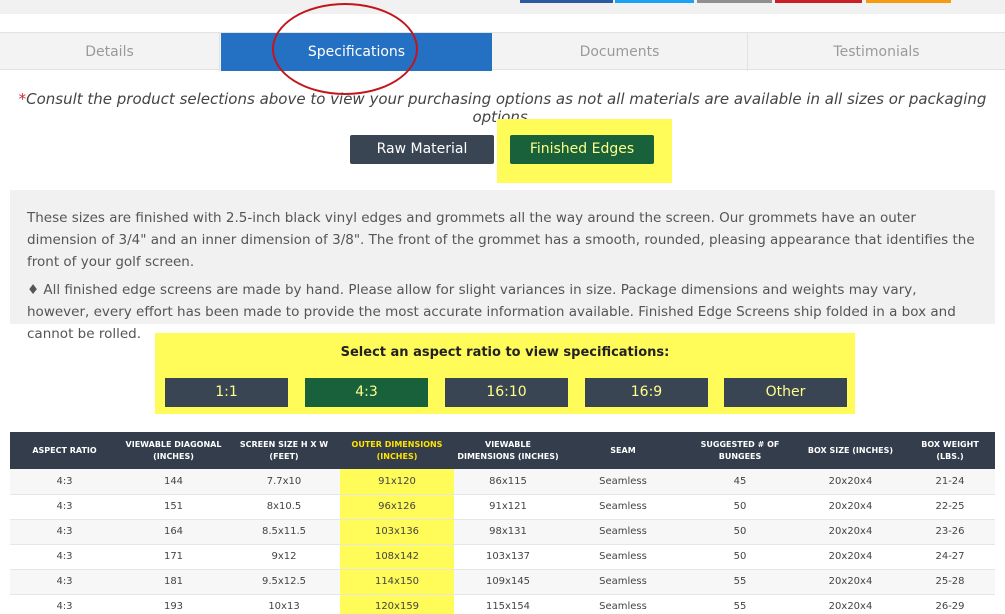 Image resolution: width=1005 pixels, height=614 pixels. What do you see at coordinates (508, 604) in the screenshot?
I see `table-cell: 115x154` at bounding box center [508, 604].